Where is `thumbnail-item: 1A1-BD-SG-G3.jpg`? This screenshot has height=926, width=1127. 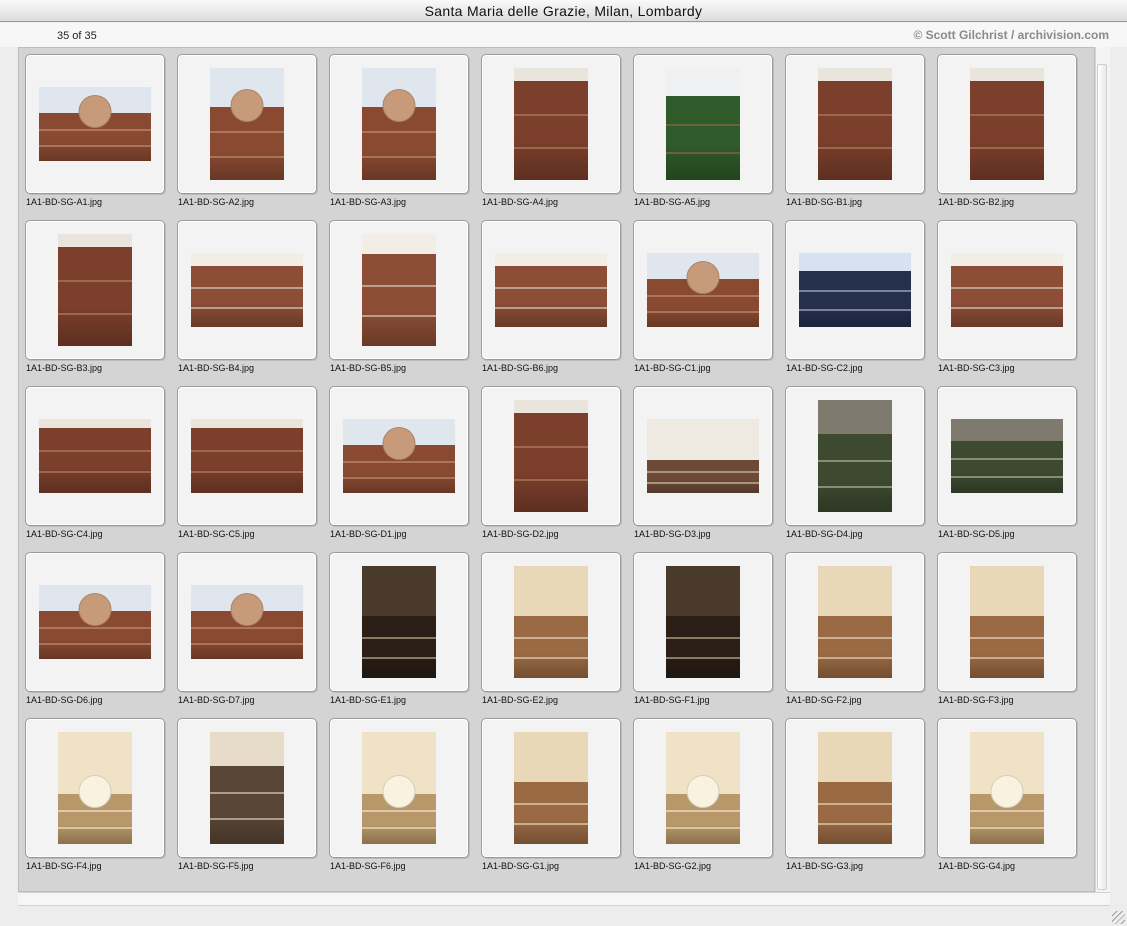 thumbnail-item: 1A1-BD-SG-G3.jpg is located at coordinates (855, 801).